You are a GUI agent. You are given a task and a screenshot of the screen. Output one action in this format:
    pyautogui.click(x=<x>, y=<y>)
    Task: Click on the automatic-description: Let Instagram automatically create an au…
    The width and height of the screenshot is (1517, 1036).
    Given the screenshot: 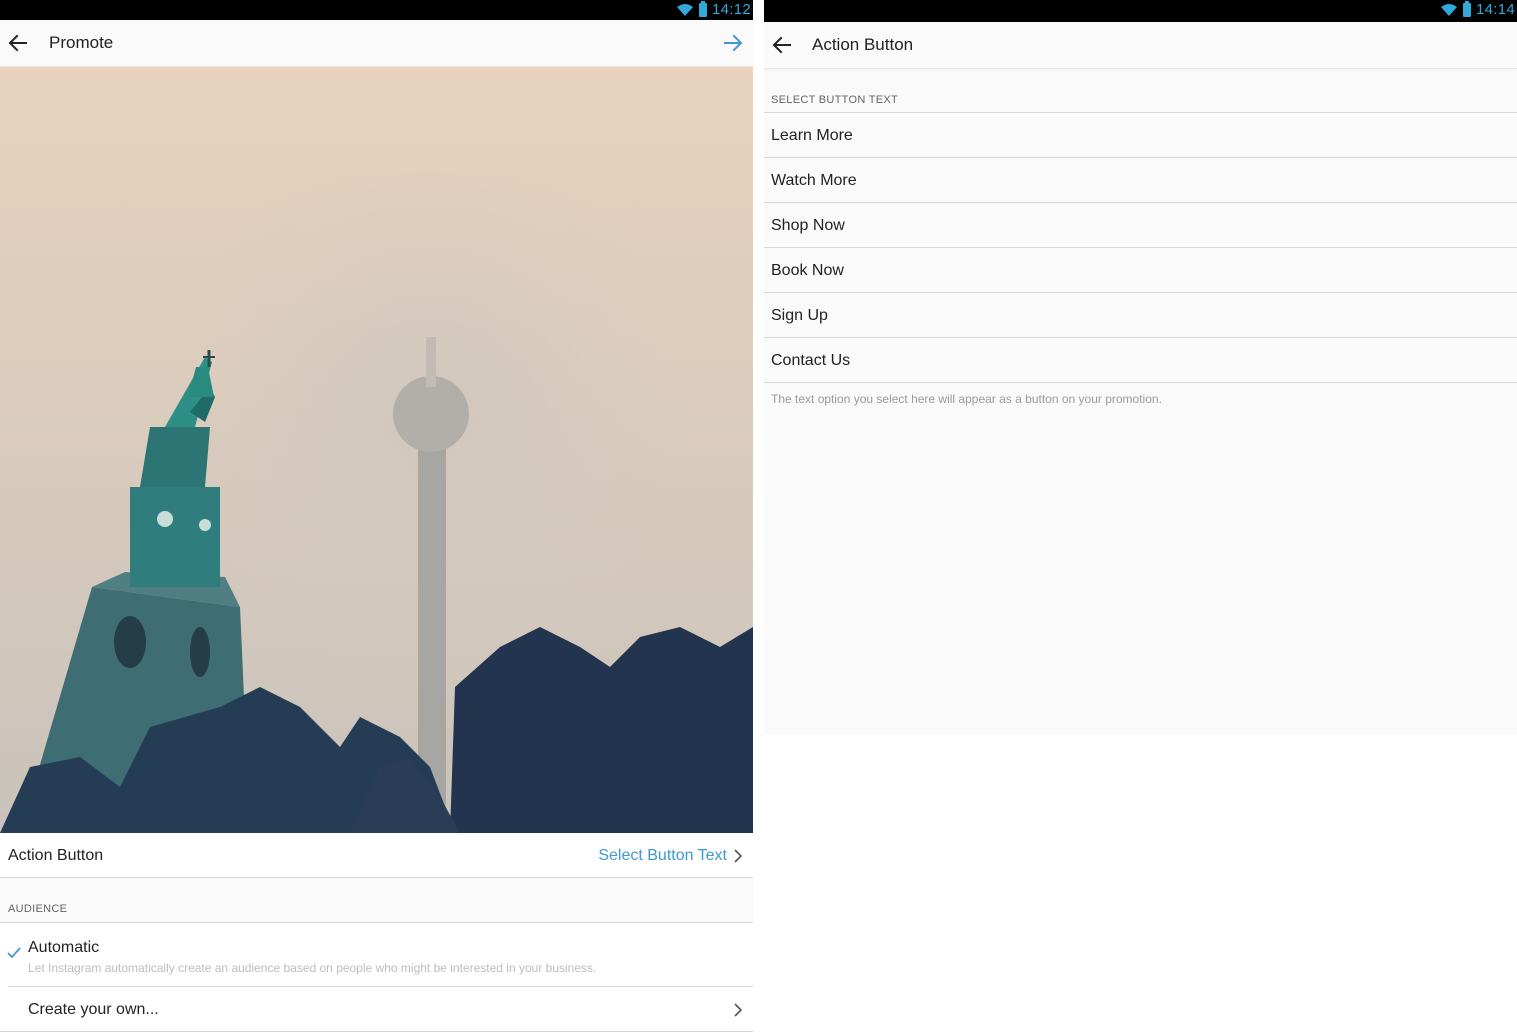 What is the action you would take?
    pyautogui.click(x=312, y=968)
    